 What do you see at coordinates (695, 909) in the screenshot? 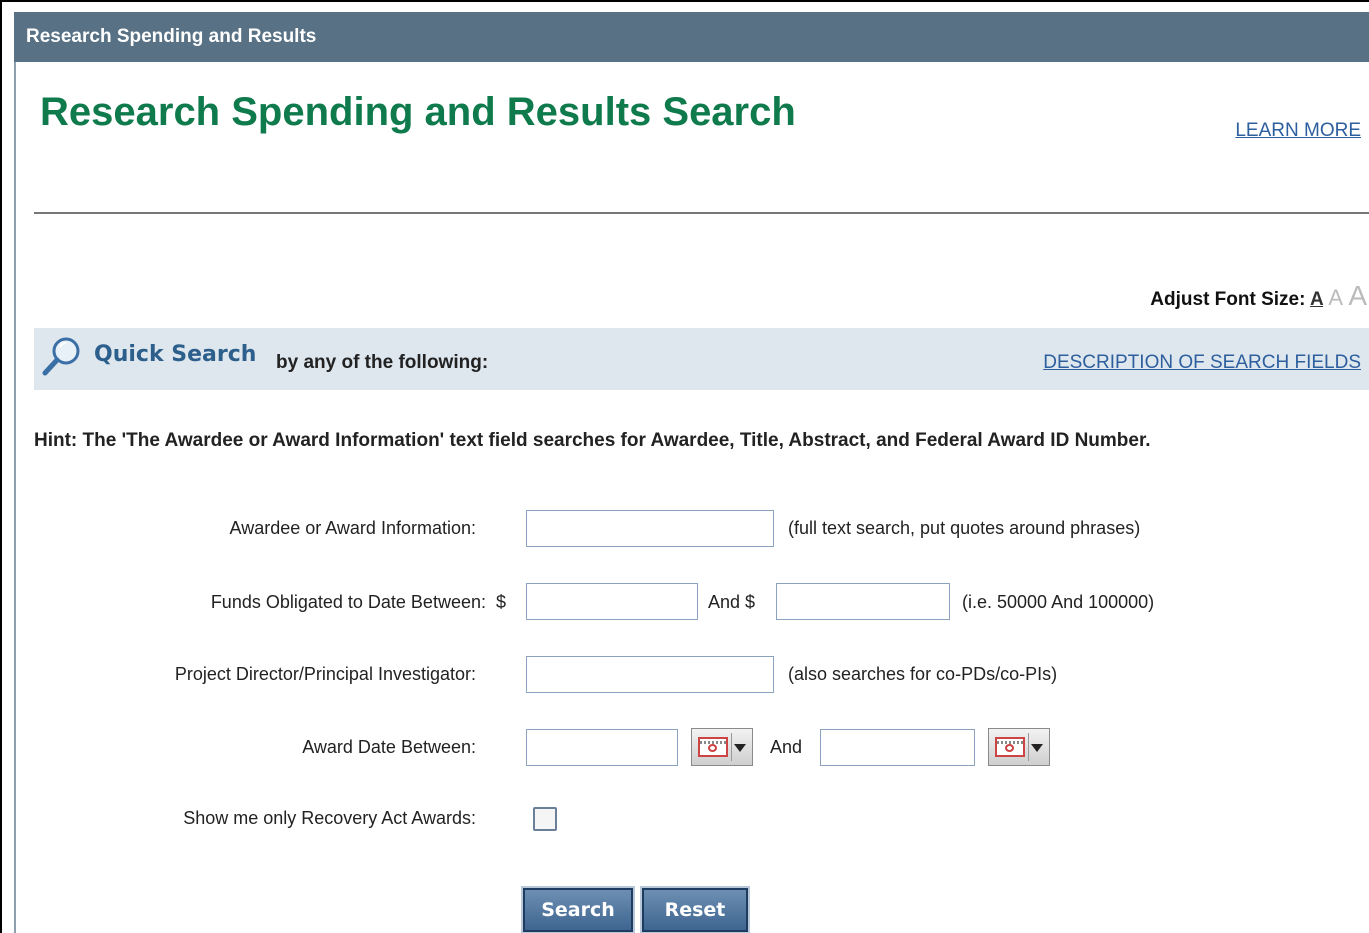
I see `reset-button: Reset` at bounding box center [695, 909].